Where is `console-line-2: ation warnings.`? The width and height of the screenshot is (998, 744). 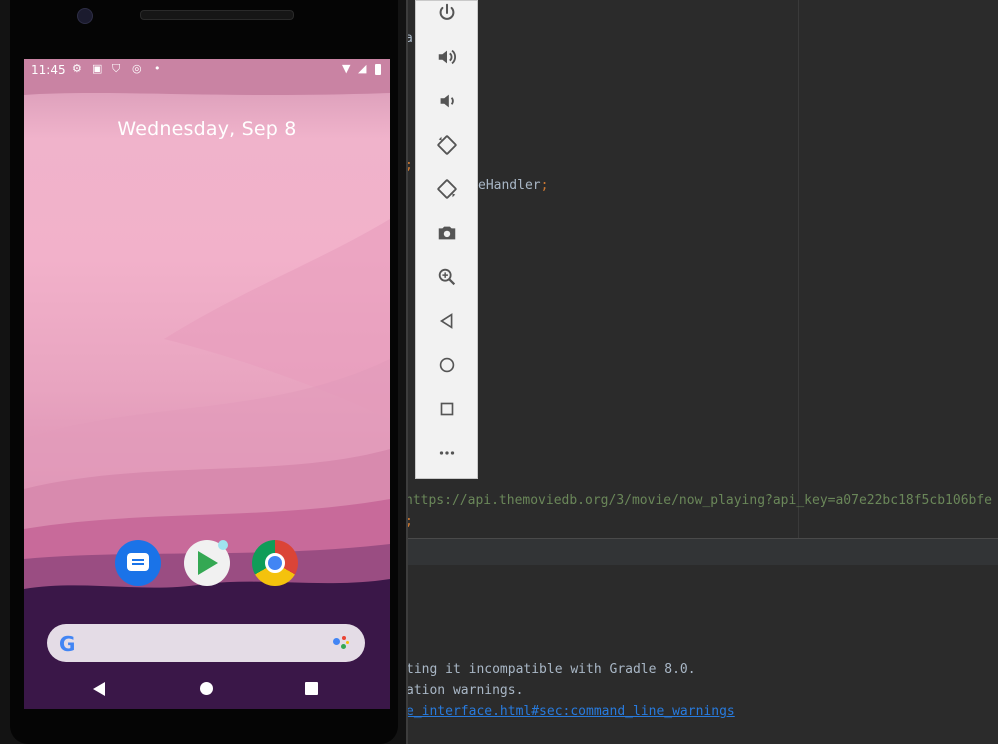 console-line-2: ation warnings. is located at coordinates (465, 690).